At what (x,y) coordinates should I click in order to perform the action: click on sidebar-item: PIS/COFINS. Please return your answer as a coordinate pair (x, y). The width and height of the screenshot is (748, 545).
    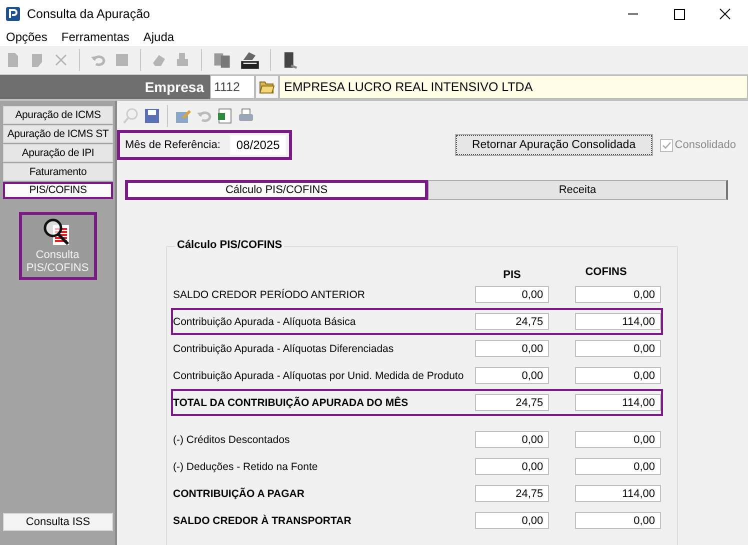
    Looking at the image, I should click on (58, 190).